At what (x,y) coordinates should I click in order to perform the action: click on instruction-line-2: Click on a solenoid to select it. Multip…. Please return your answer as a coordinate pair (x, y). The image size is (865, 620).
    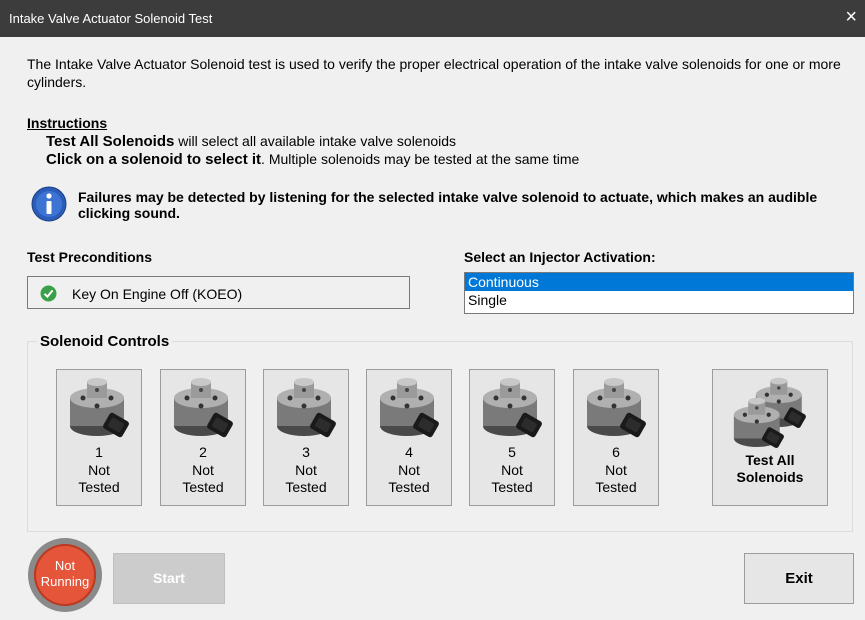
    Looking at the image, I should click on (312, 159).